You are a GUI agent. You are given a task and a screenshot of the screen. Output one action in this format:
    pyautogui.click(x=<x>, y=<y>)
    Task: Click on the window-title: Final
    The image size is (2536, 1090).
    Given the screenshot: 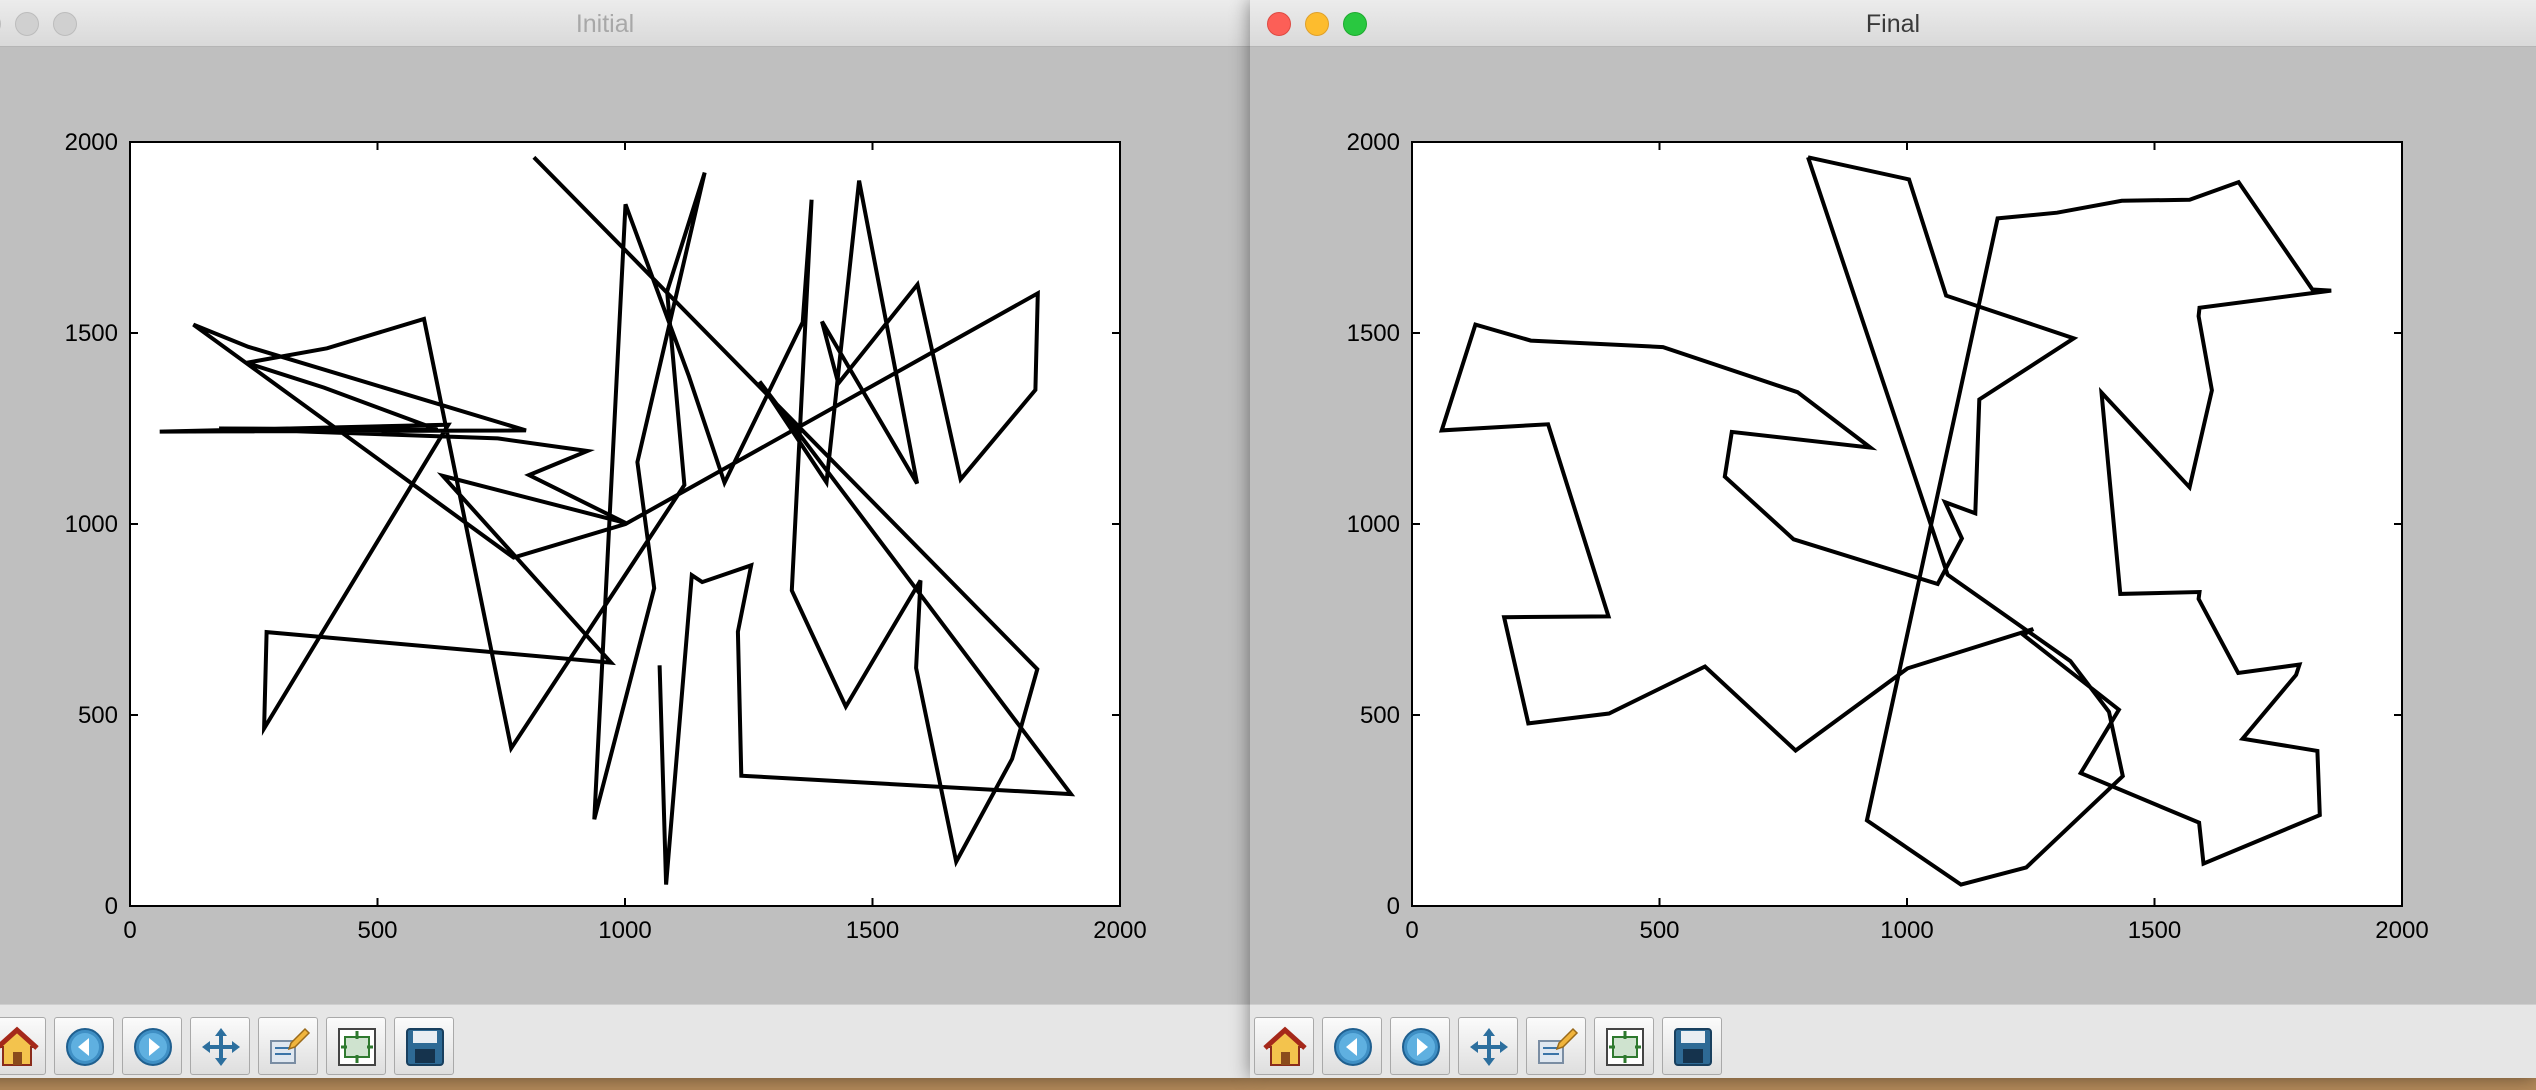 What is the action you would take?
    pyautogui.click(x=1893, y=24)
    